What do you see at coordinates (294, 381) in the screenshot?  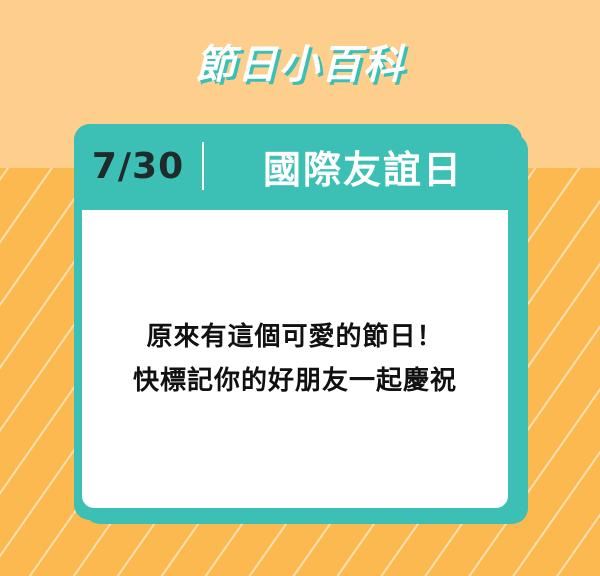 I see `message-line-2: 快標記你的好朋友一起慶祝` at bounding box center [294, 381].